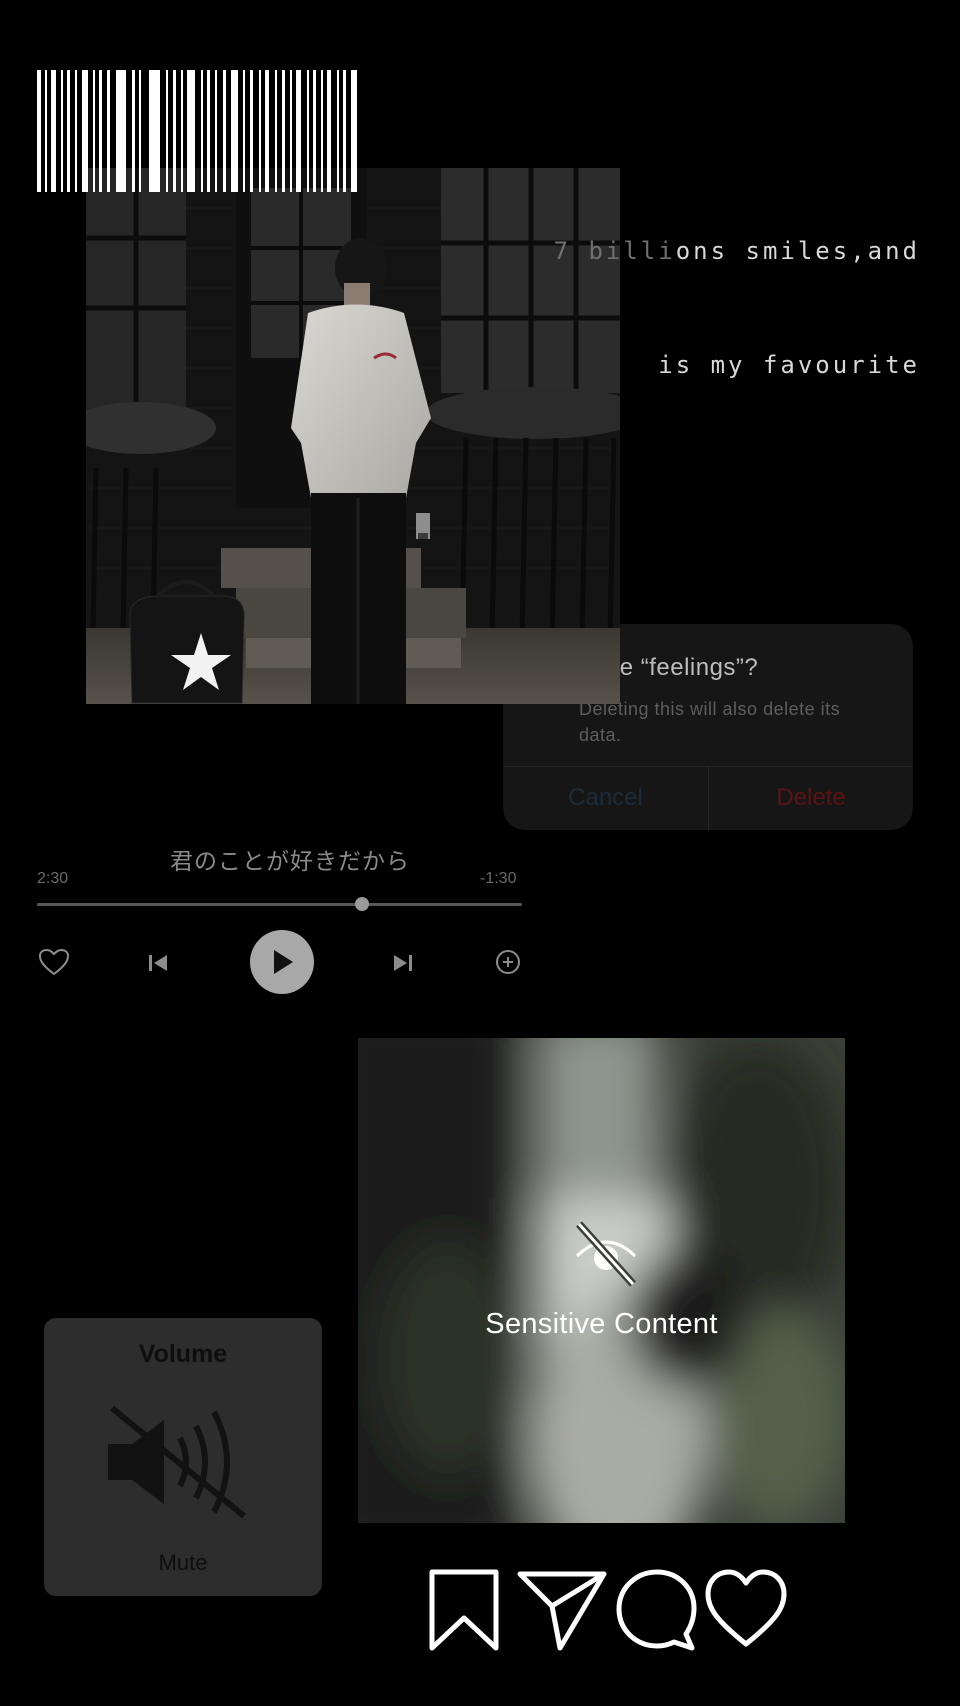 The height and width of the screenshot is (1706, 960). I want to click on progress-track, so click(279, 904).